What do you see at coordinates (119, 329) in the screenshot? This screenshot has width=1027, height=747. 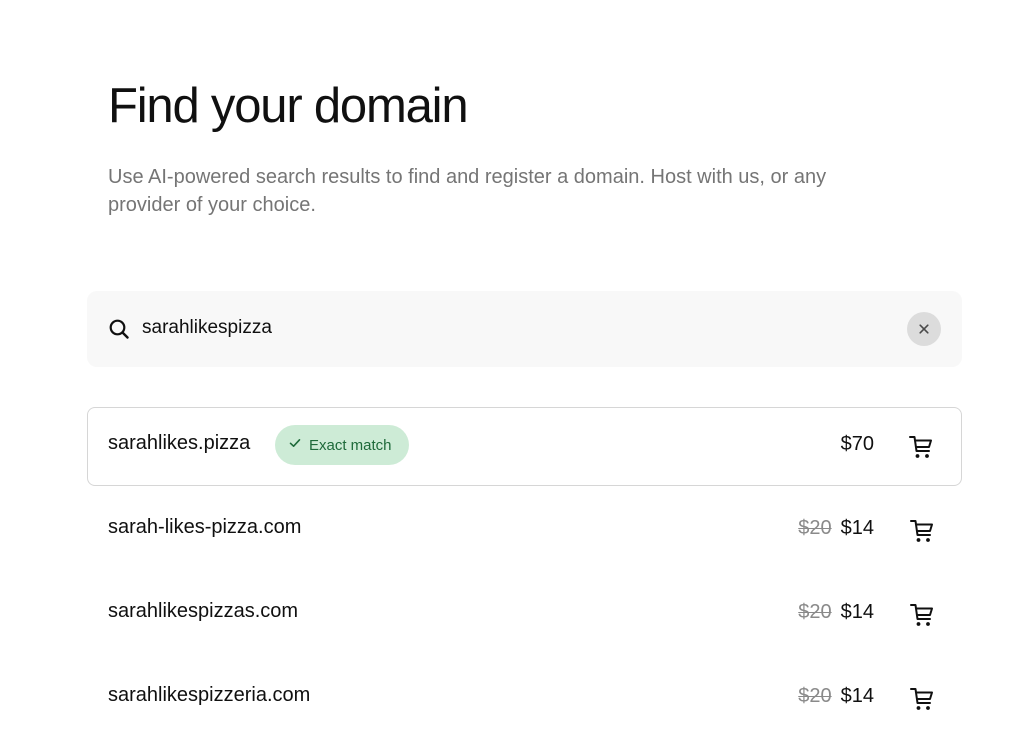 I see `search-icon` at bounding box center [119, 329].